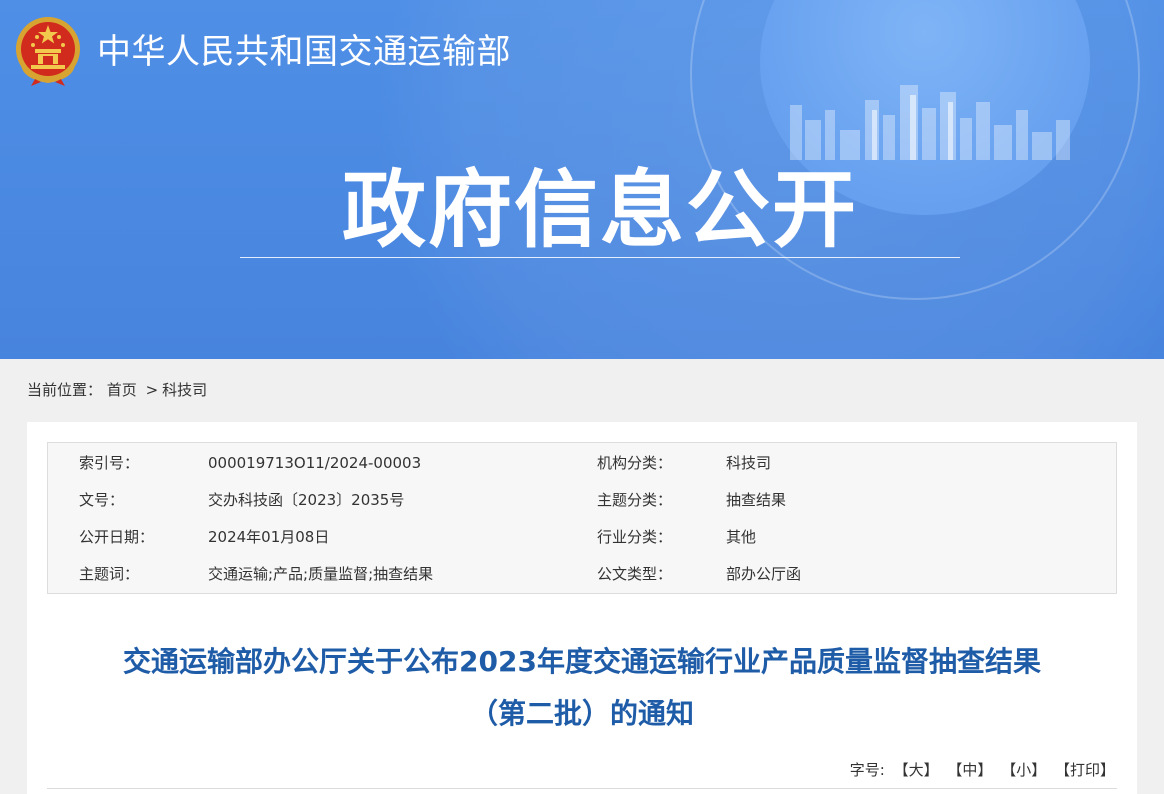 Image resolution: width=1164 pixels, height=794 pixels. I want to click on breadcrumb-home-link: 首页, so click(122, 390).